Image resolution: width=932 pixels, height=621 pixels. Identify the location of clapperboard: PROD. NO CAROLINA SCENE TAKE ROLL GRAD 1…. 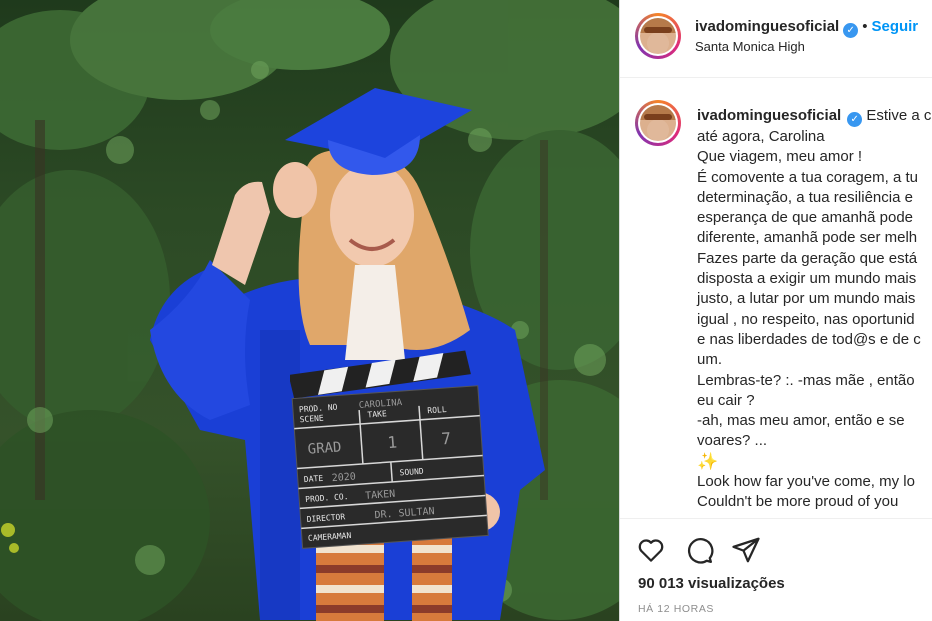
(389, 449).